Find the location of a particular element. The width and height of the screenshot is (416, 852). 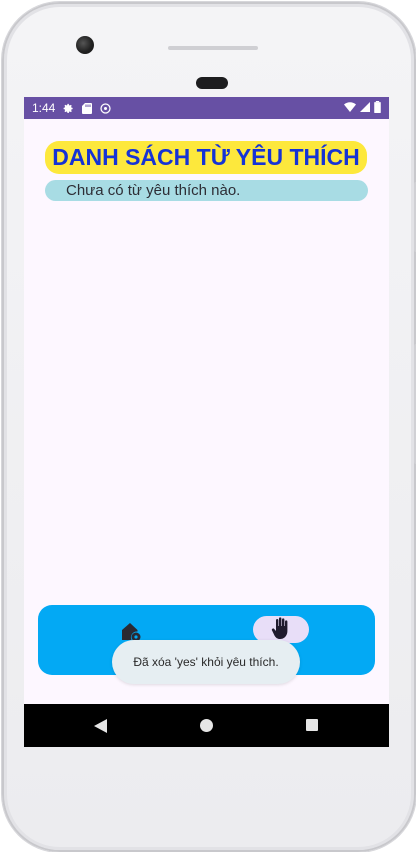

status-bar: 1:44 is located at coordinates (206, 108).